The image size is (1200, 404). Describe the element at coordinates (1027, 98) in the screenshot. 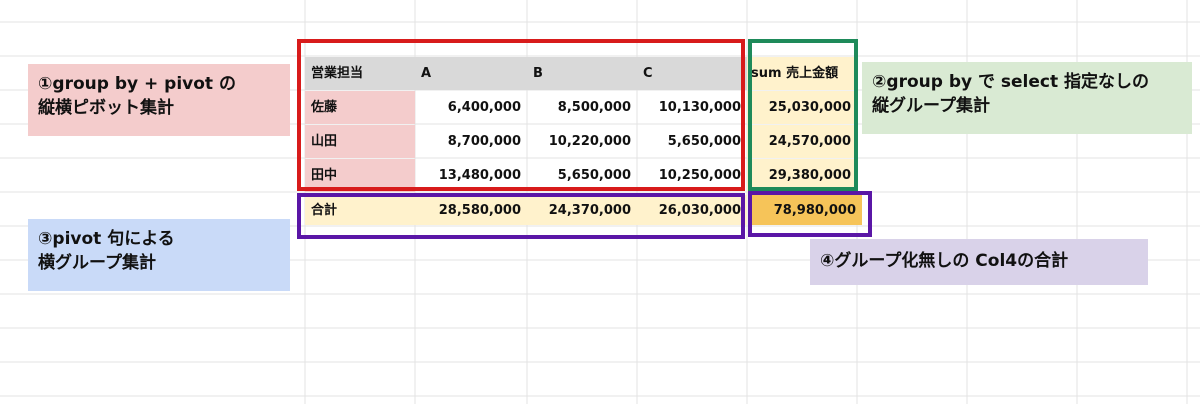

I see `note-group-by: ②group by で select 指定なしの 縦グループ集計` at that location.